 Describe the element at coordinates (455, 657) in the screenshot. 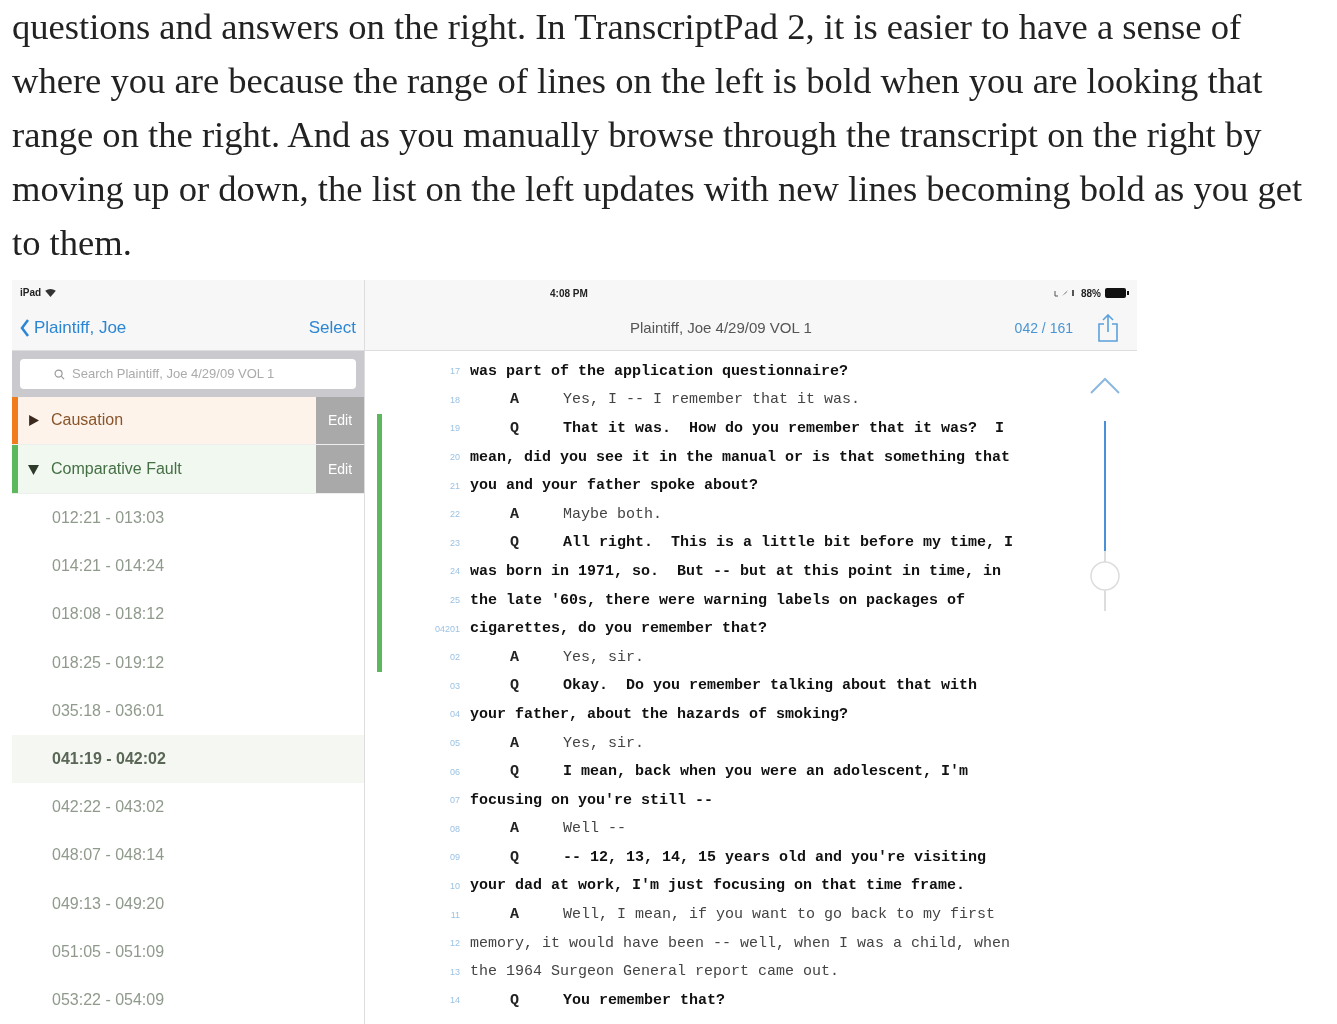

I see `line-number: 02` at that location.